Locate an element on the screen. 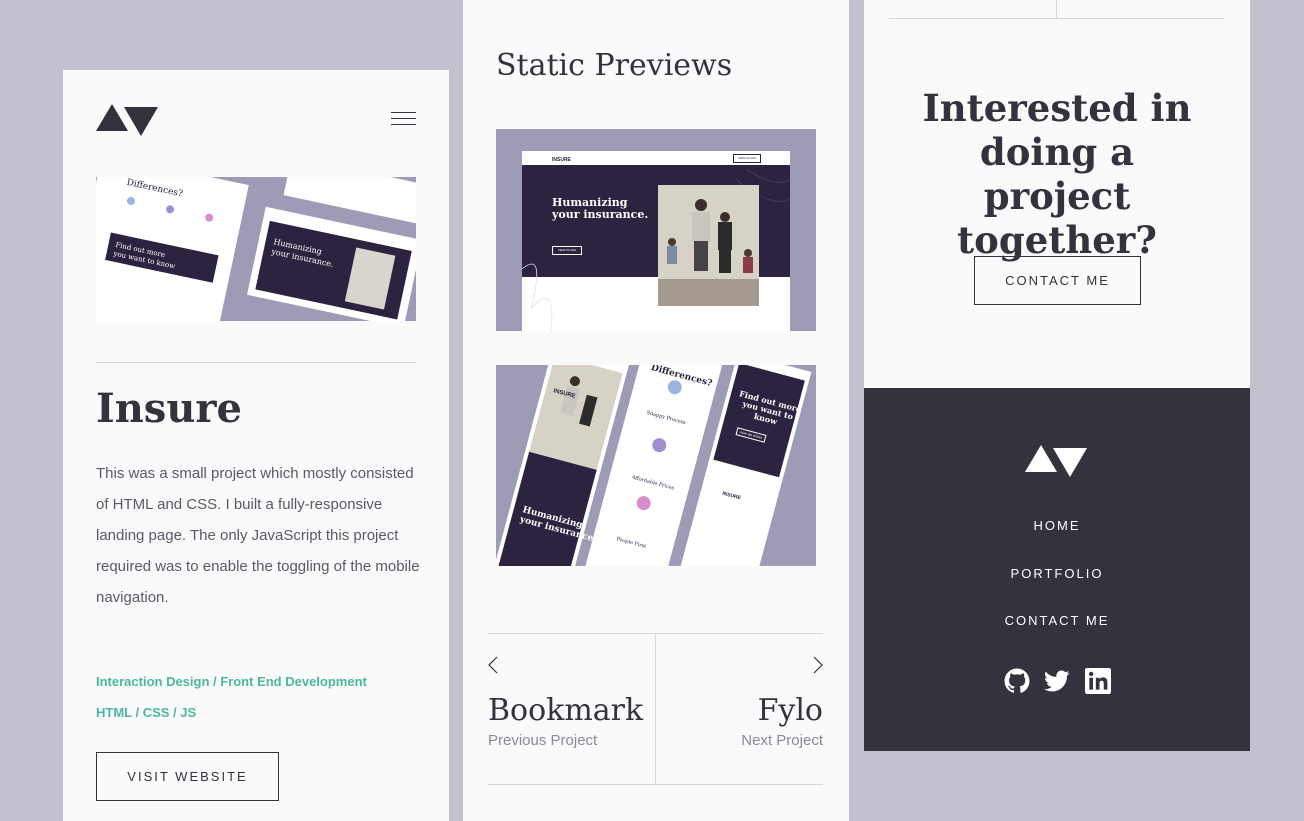 The width and height of the screenshot is (1304, 821). chevron-right-icon is located at coordinates (818, 665).